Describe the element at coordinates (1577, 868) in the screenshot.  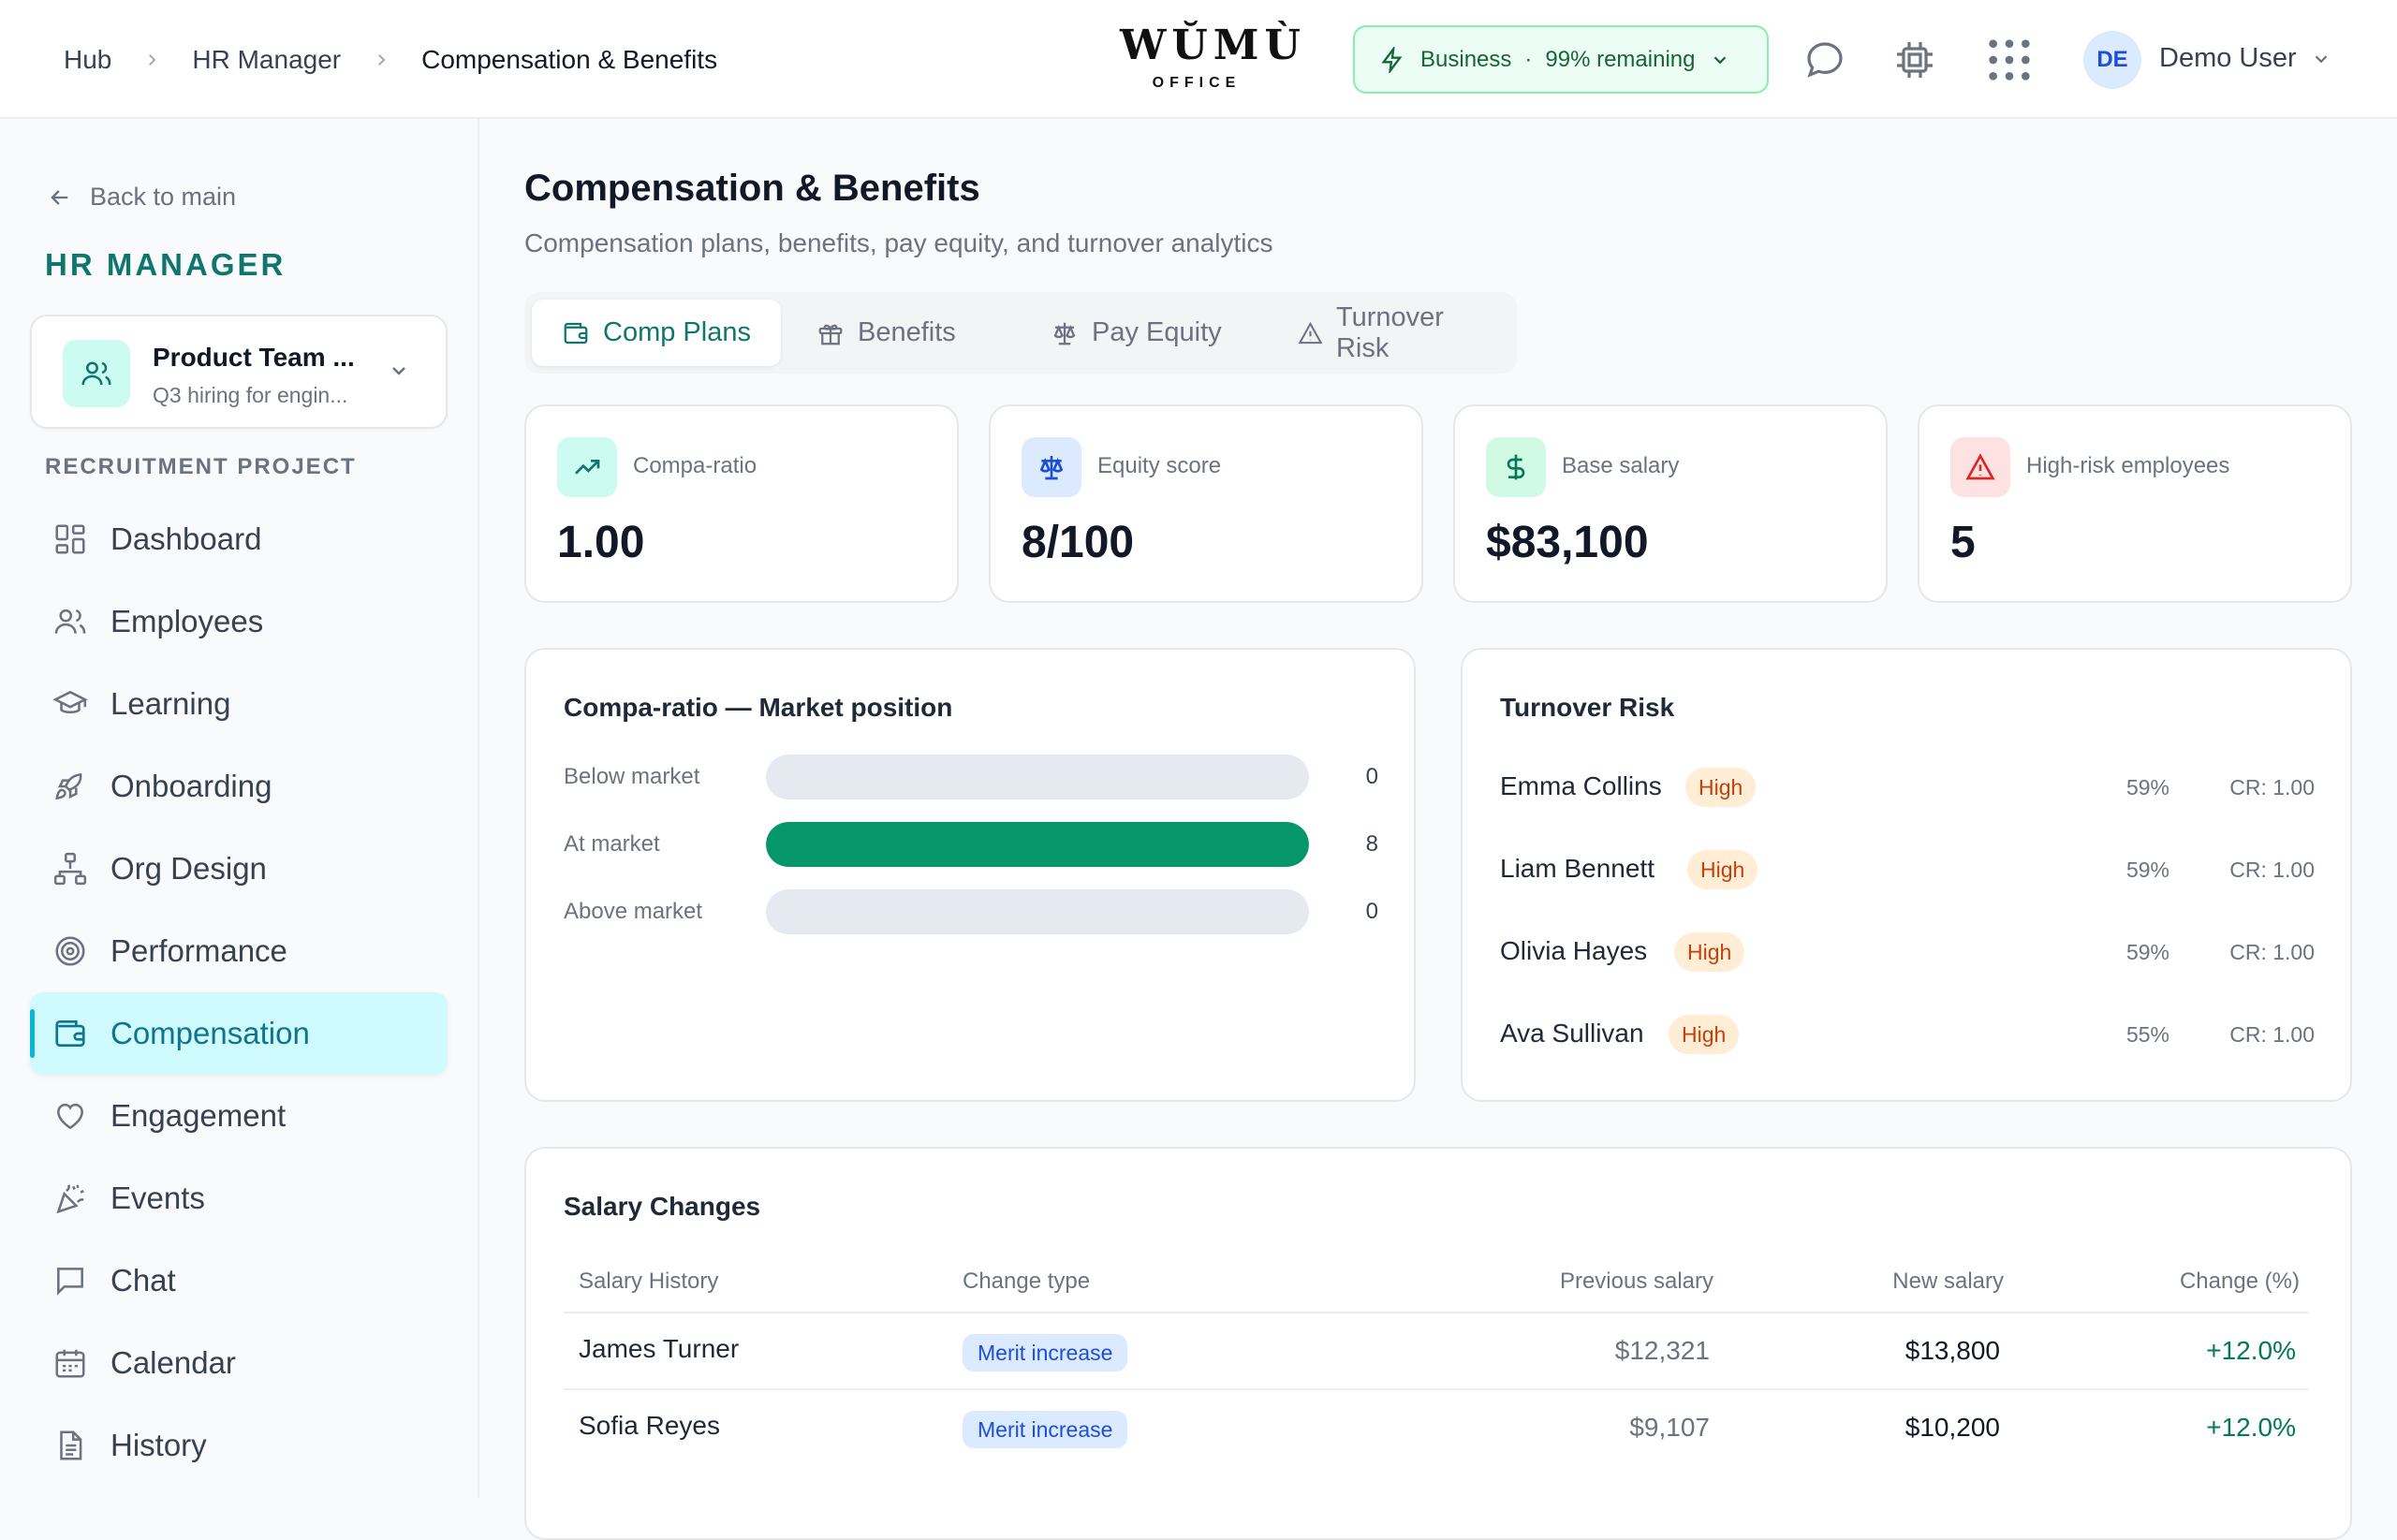
I see `employee-name: Liam Bennett` at that location.